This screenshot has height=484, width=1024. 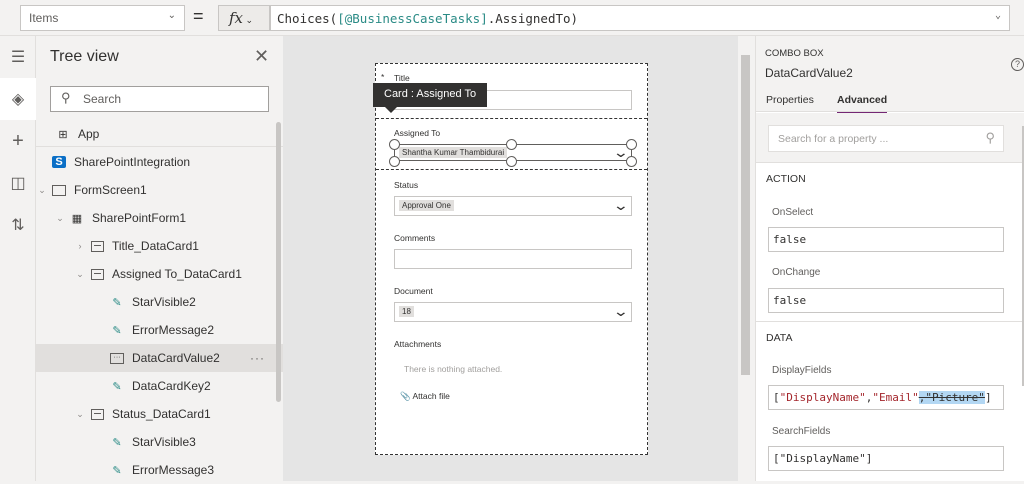 I want to click on equals-sign: =, so click(x=198, y=16).